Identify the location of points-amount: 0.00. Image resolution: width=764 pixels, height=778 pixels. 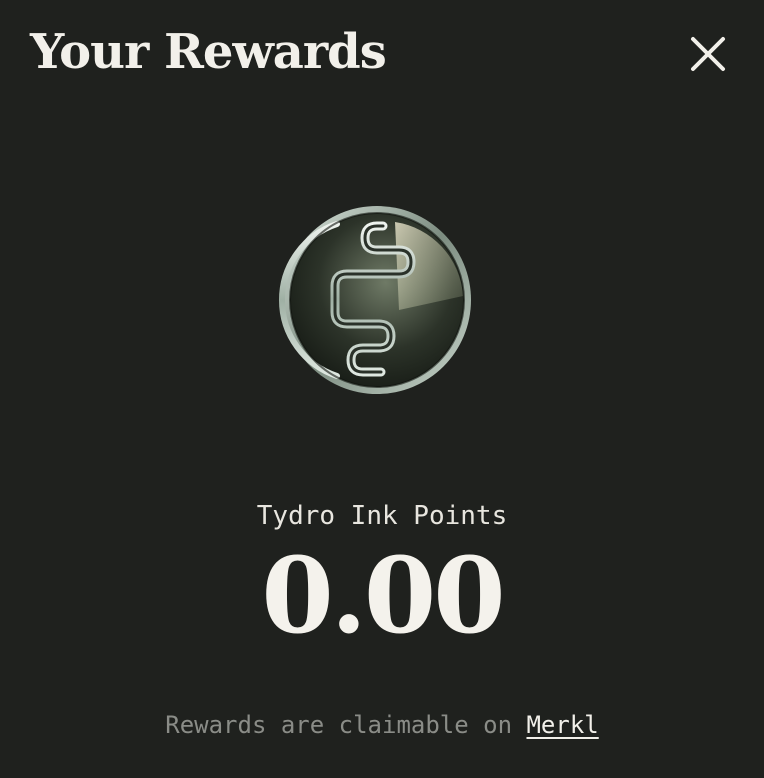
(383, 595).